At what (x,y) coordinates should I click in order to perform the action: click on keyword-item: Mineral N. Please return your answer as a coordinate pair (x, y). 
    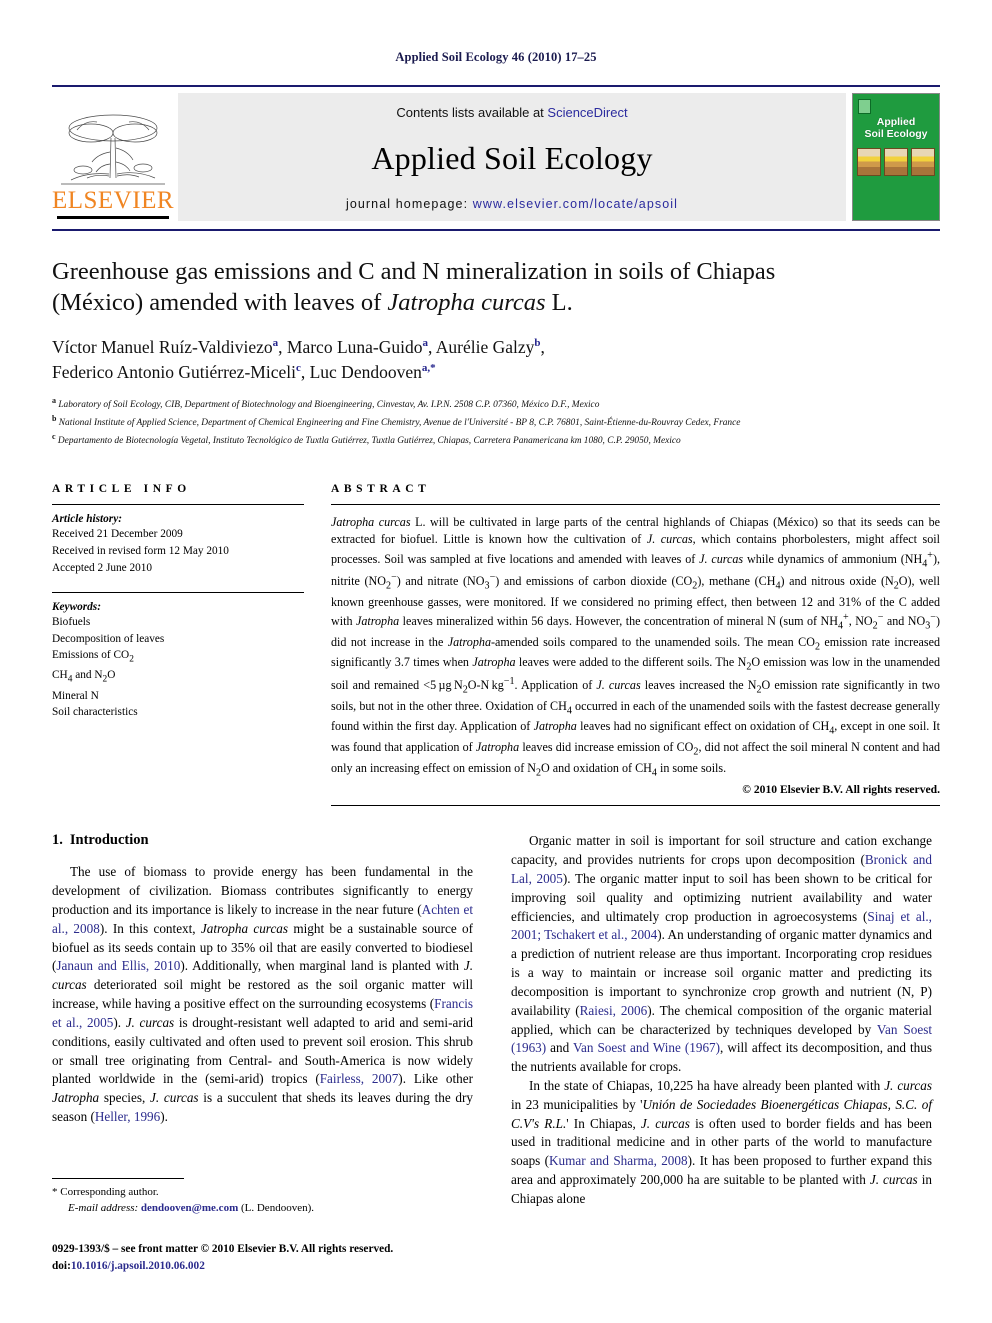
    Looking at the image, I should click on (75, 695).